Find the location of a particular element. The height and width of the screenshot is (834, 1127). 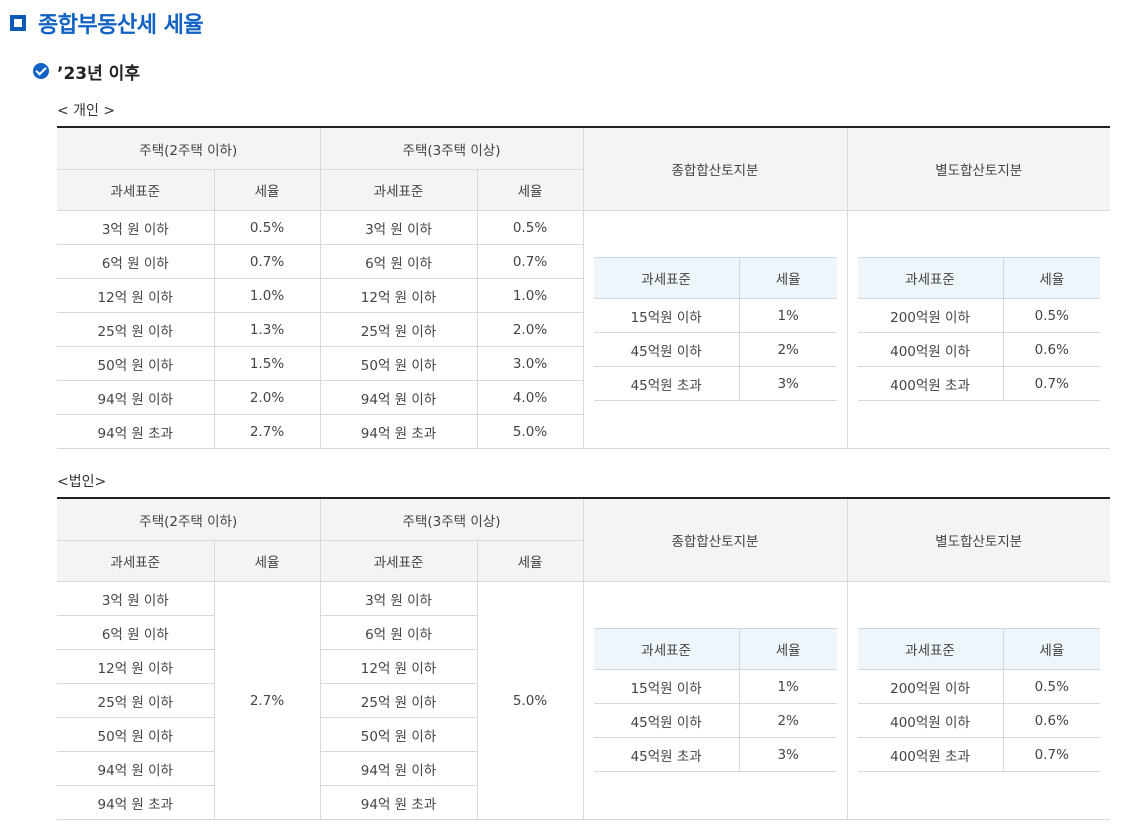

rate-cell: 1.5% is located at coordinates (267, 363).